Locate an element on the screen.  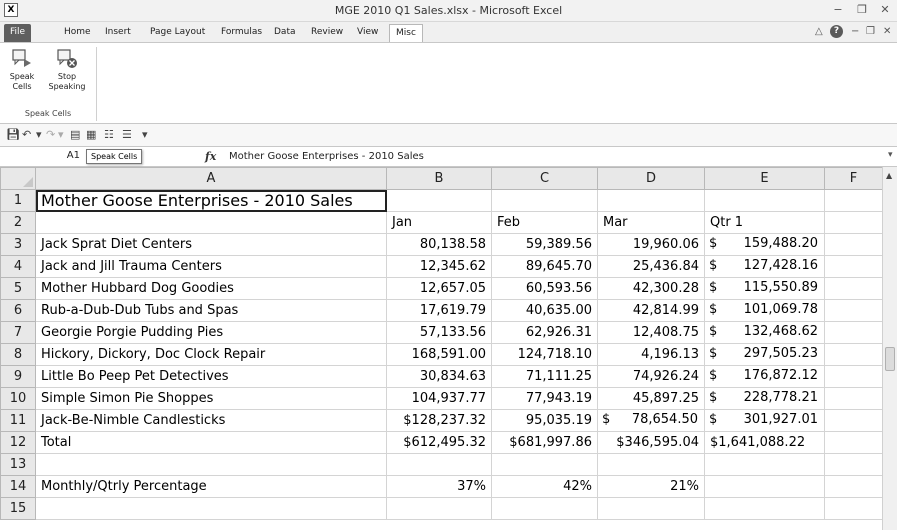
cell-a: Mother Goose Enterprises - 2010 Sales is located at coordinates (211, 200).